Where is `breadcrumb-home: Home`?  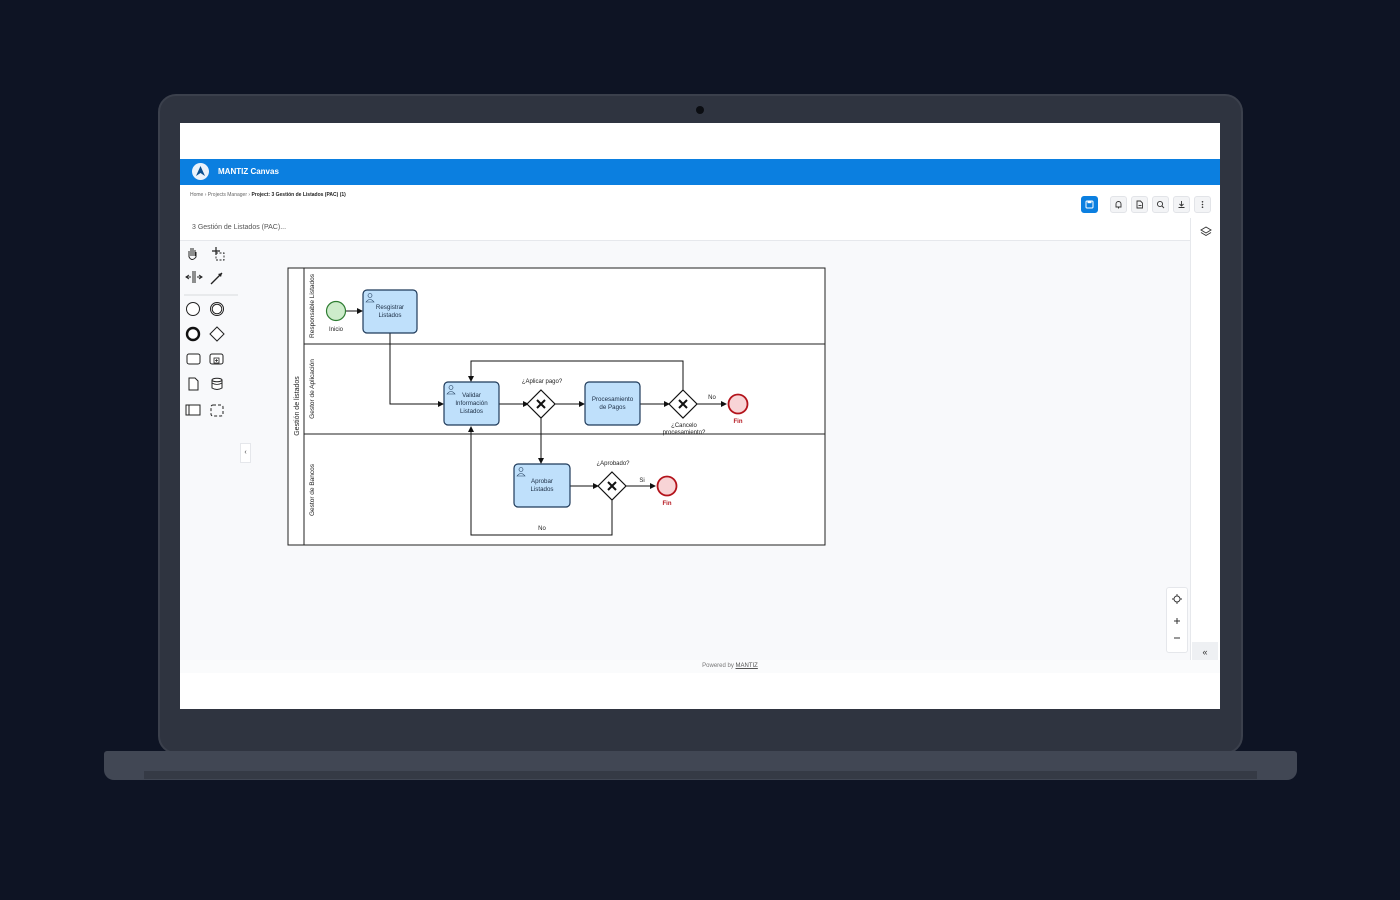
breadcrumb-home: Home is located at coordinates (196, 195).